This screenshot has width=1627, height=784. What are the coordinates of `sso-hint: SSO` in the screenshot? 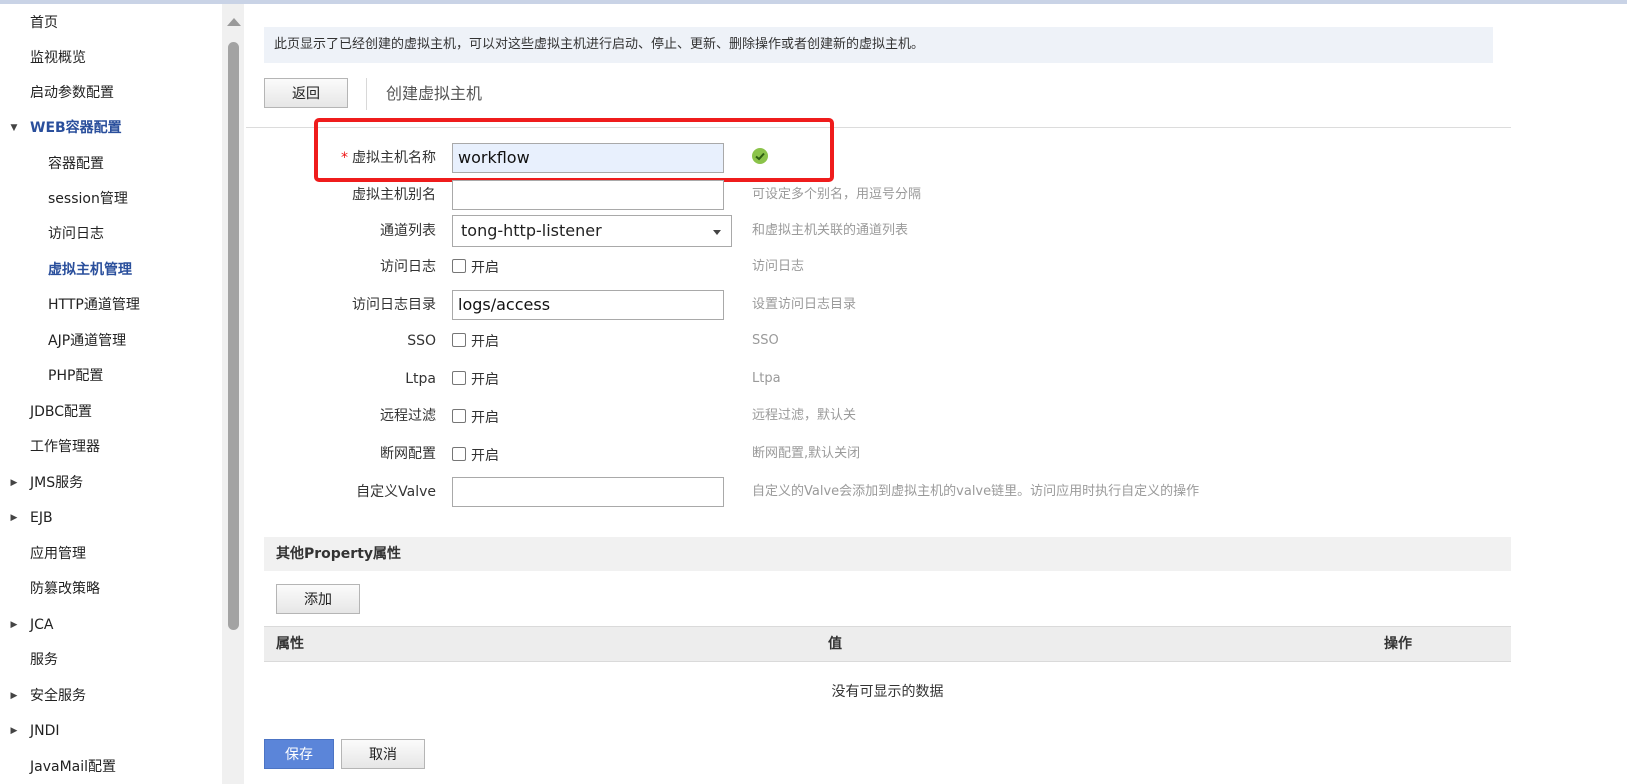 It's located at (765, 340).